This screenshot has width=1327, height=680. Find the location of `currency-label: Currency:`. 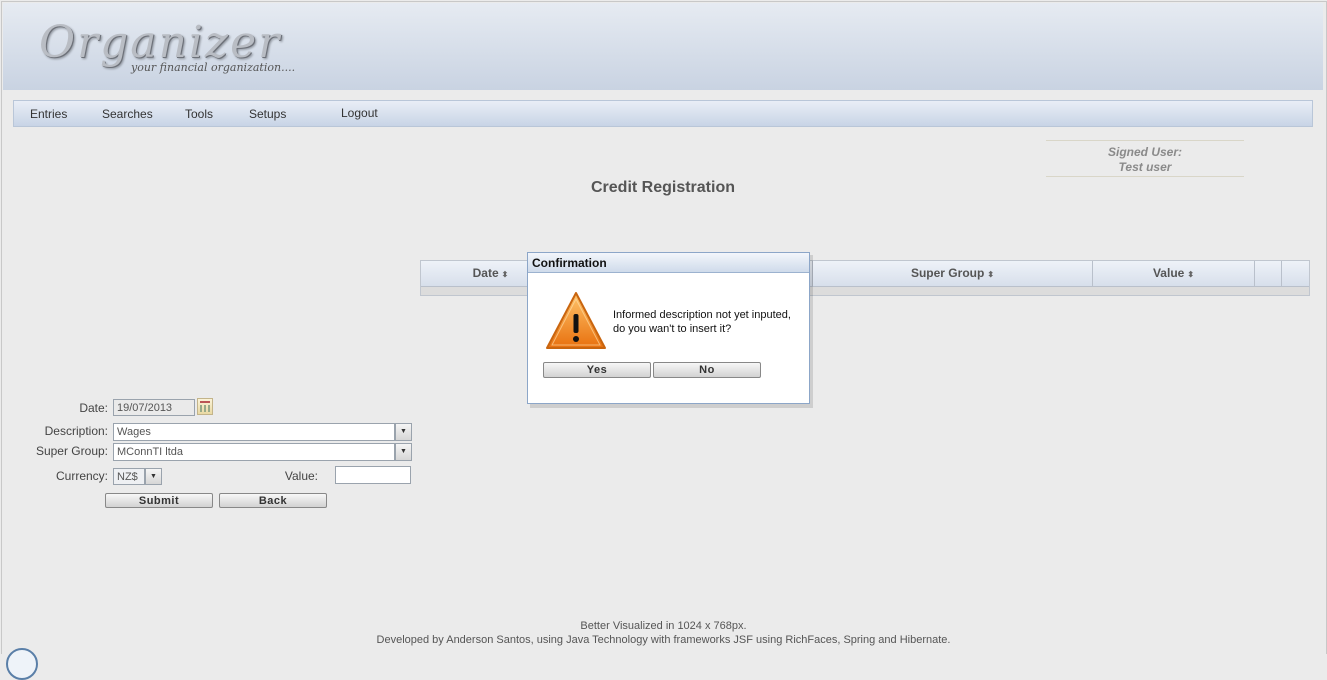

currency-label: Currency: is located at coordinates (81, 476).